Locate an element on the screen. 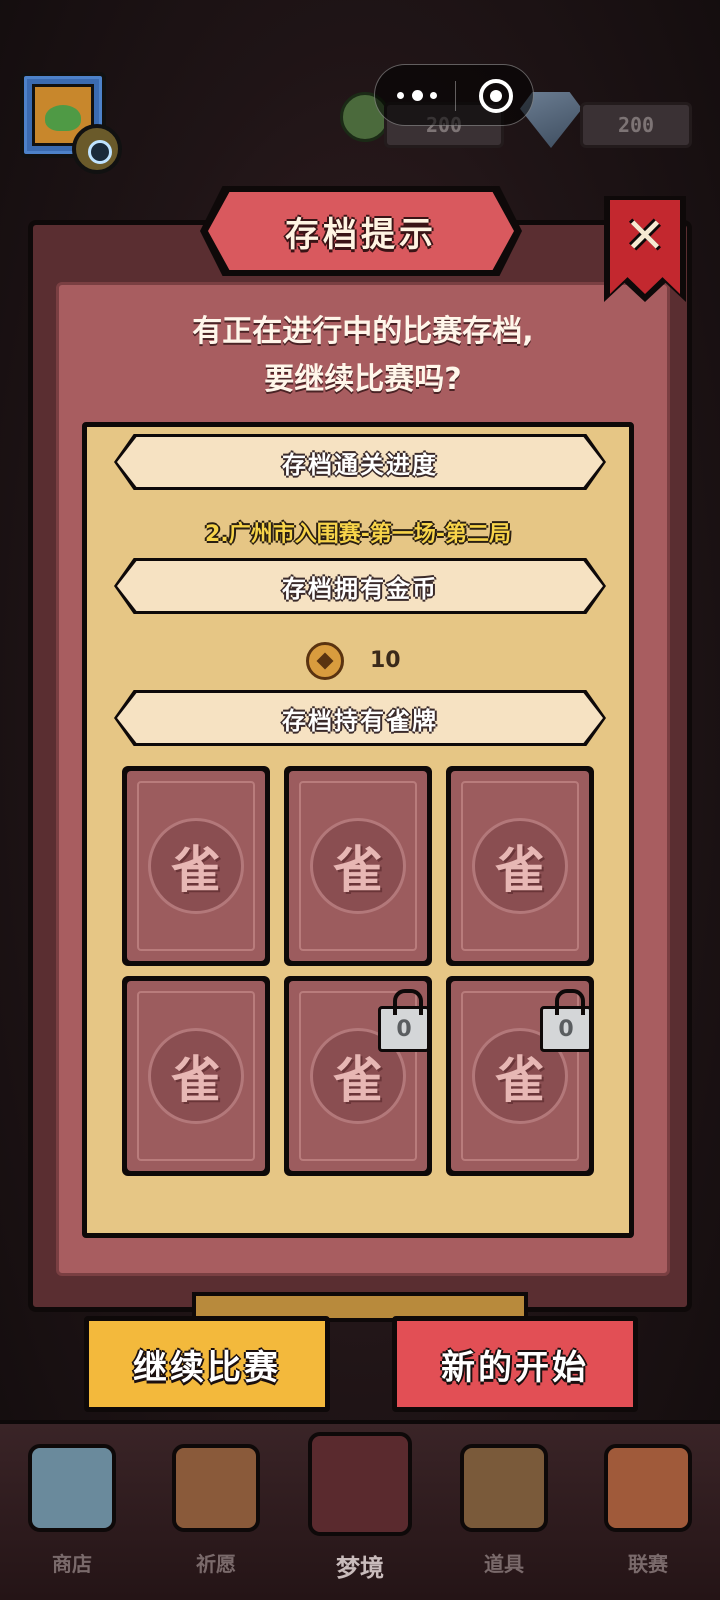 This screenshot has width=720, height=1600. book-icon is located at coordinates (216, 1488).